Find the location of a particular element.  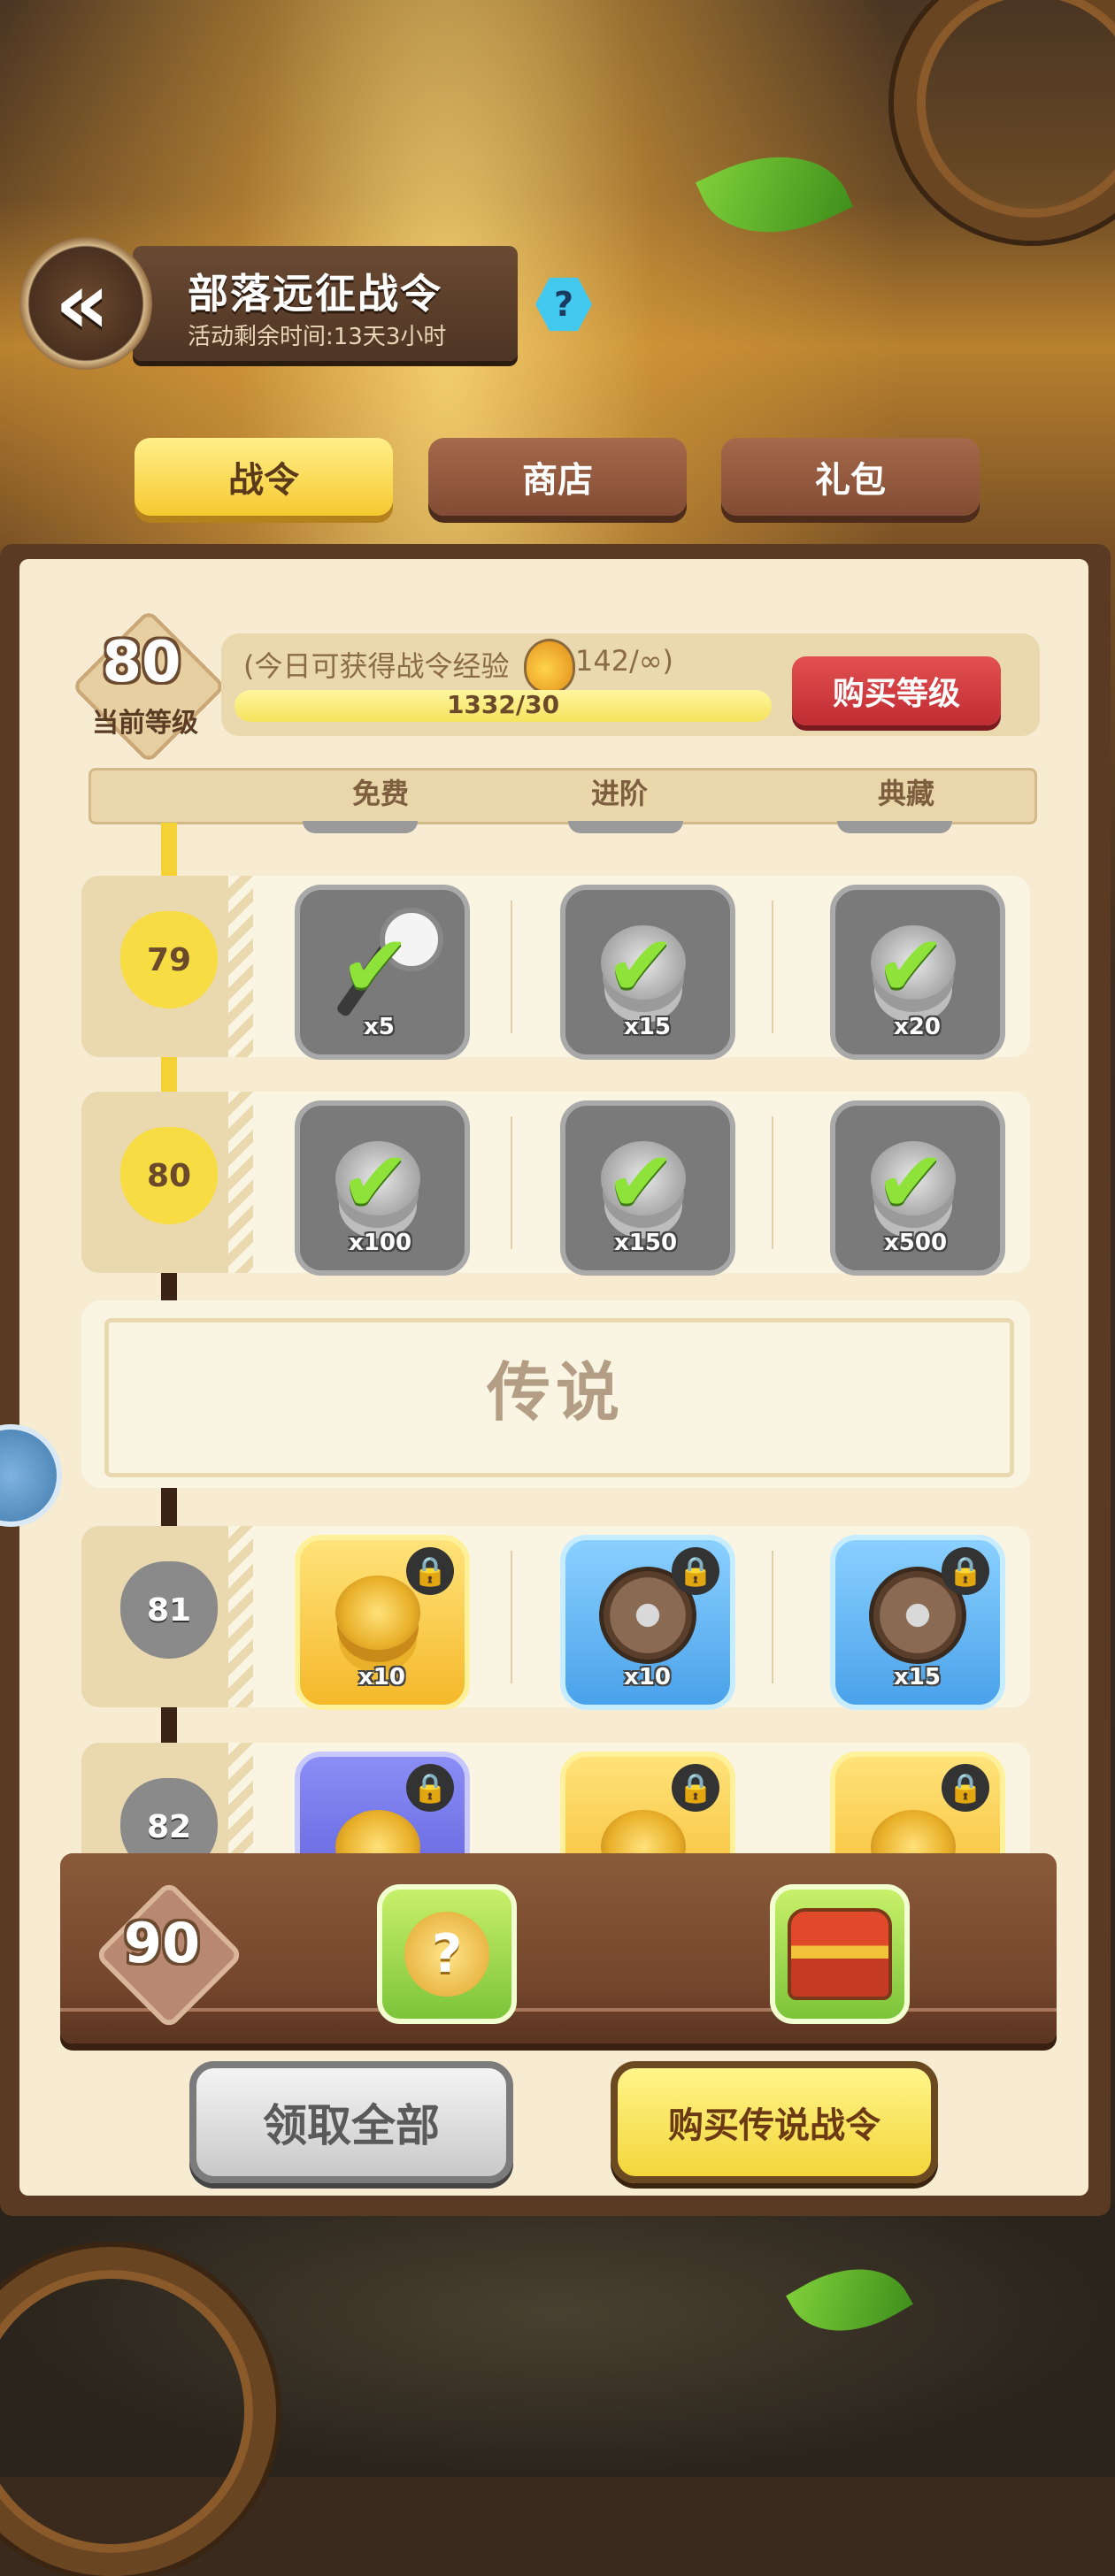

level-bag-79: 79 is located at coordinates (169, 959).